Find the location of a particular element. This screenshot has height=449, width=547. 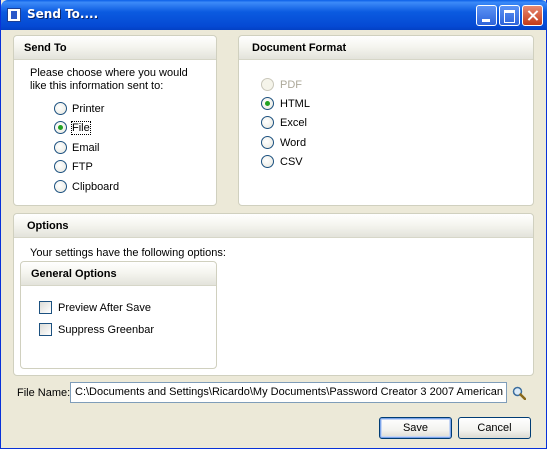

label-clipboard: Clipboard is located at coordinates (95, 187).